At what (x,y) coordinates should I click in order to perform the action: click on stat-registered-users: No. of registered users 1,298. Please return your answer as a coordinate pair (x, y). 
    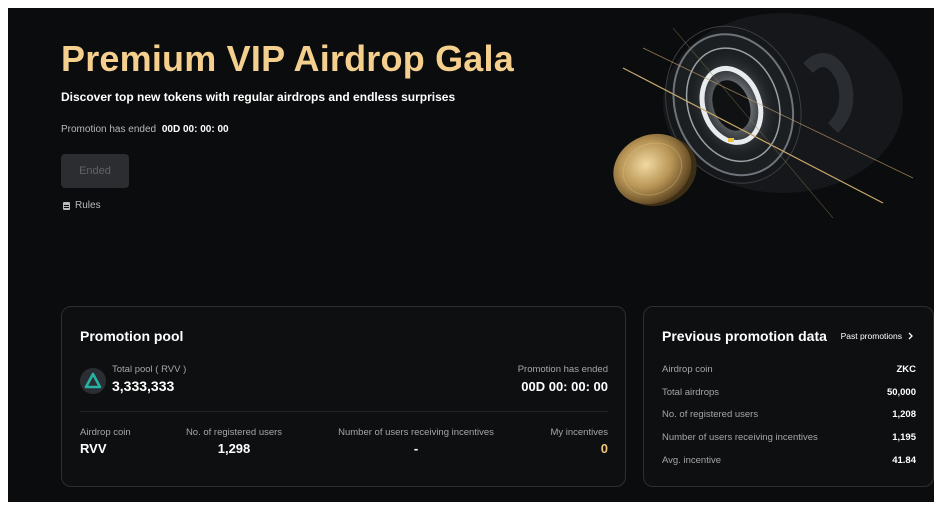
    Looking at the image, I should click on (234, 441).